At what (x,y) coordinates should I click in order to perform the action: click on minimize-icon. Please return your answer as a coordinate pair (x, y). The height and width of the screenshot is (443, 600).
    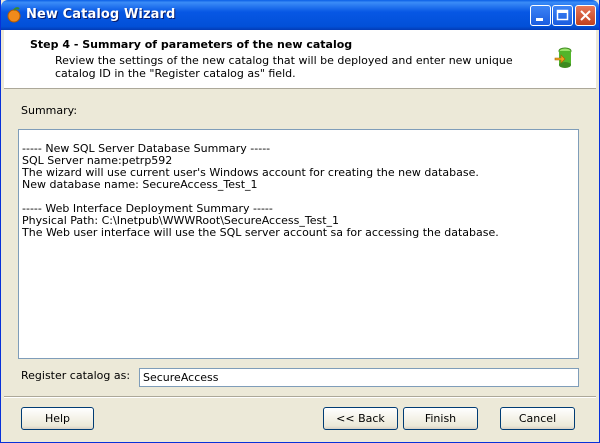
    Looking at the image, I should click on (539, 19).